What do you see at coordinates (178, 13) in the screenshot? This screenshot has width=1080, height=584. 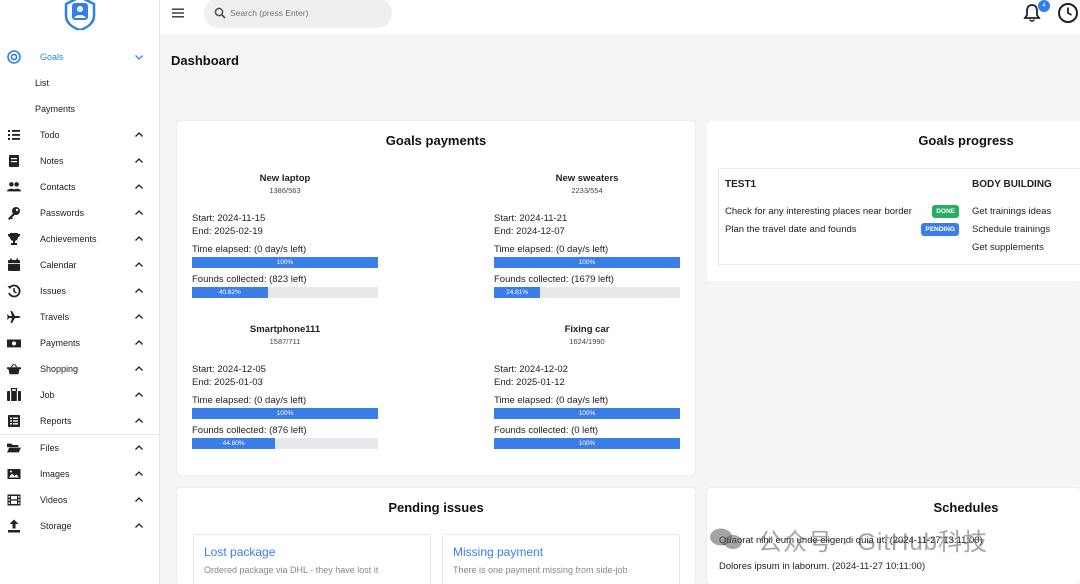 I see `menu-icon` at bounding box center [178, 13].